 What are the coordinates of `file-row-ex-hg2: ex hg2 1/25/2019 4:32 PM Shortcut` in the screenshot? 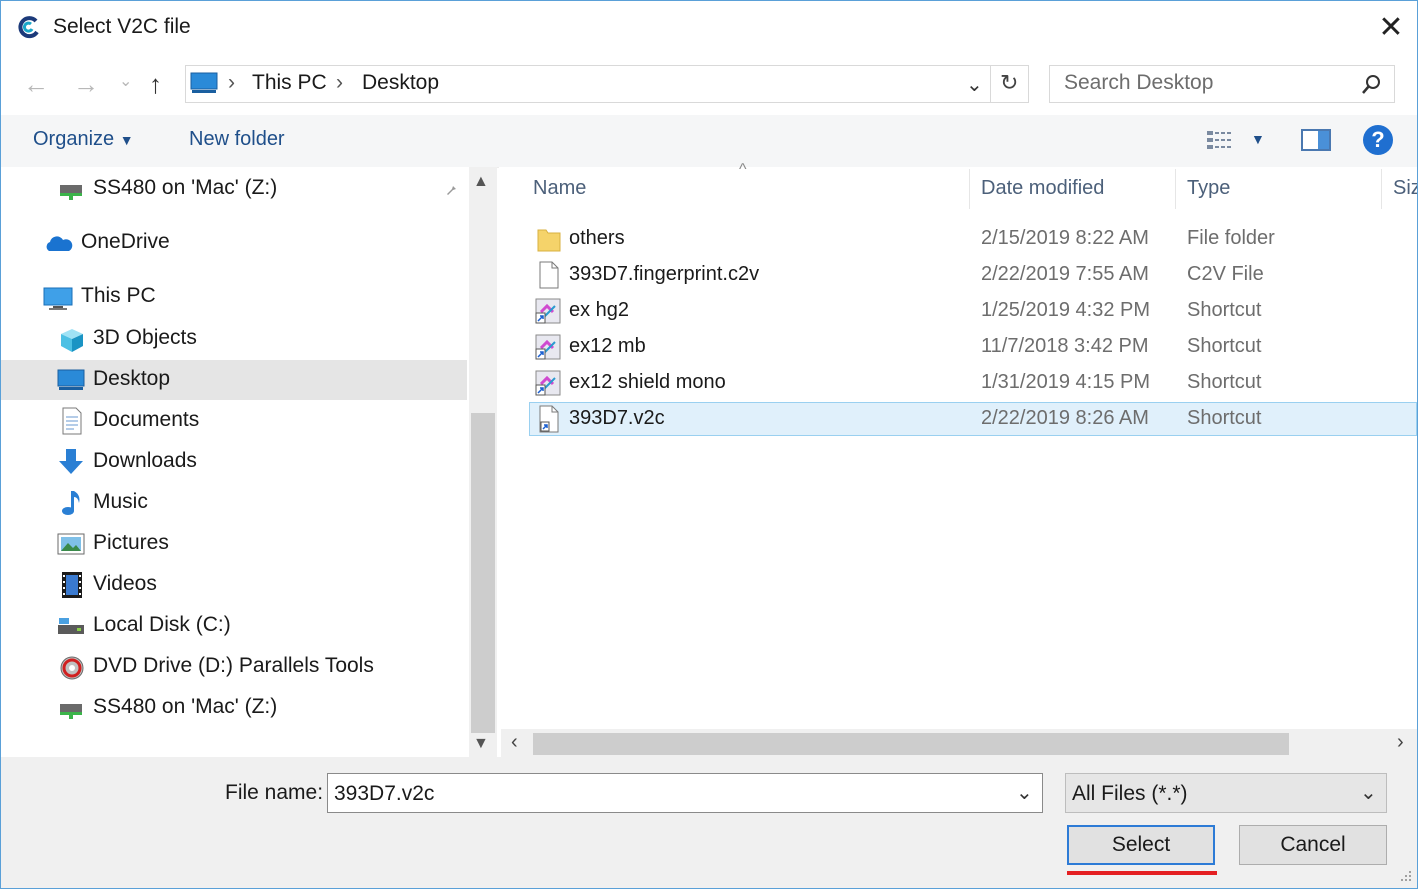 It's located at (973, 311).